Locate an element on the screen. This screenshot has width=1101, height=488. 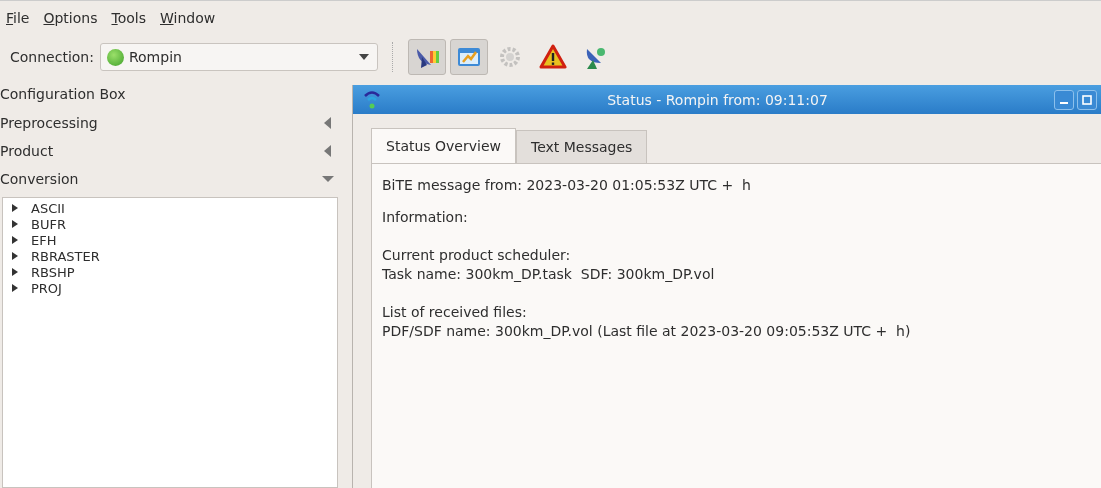
status-text: List of received files: is located at coordinates (455, 312).